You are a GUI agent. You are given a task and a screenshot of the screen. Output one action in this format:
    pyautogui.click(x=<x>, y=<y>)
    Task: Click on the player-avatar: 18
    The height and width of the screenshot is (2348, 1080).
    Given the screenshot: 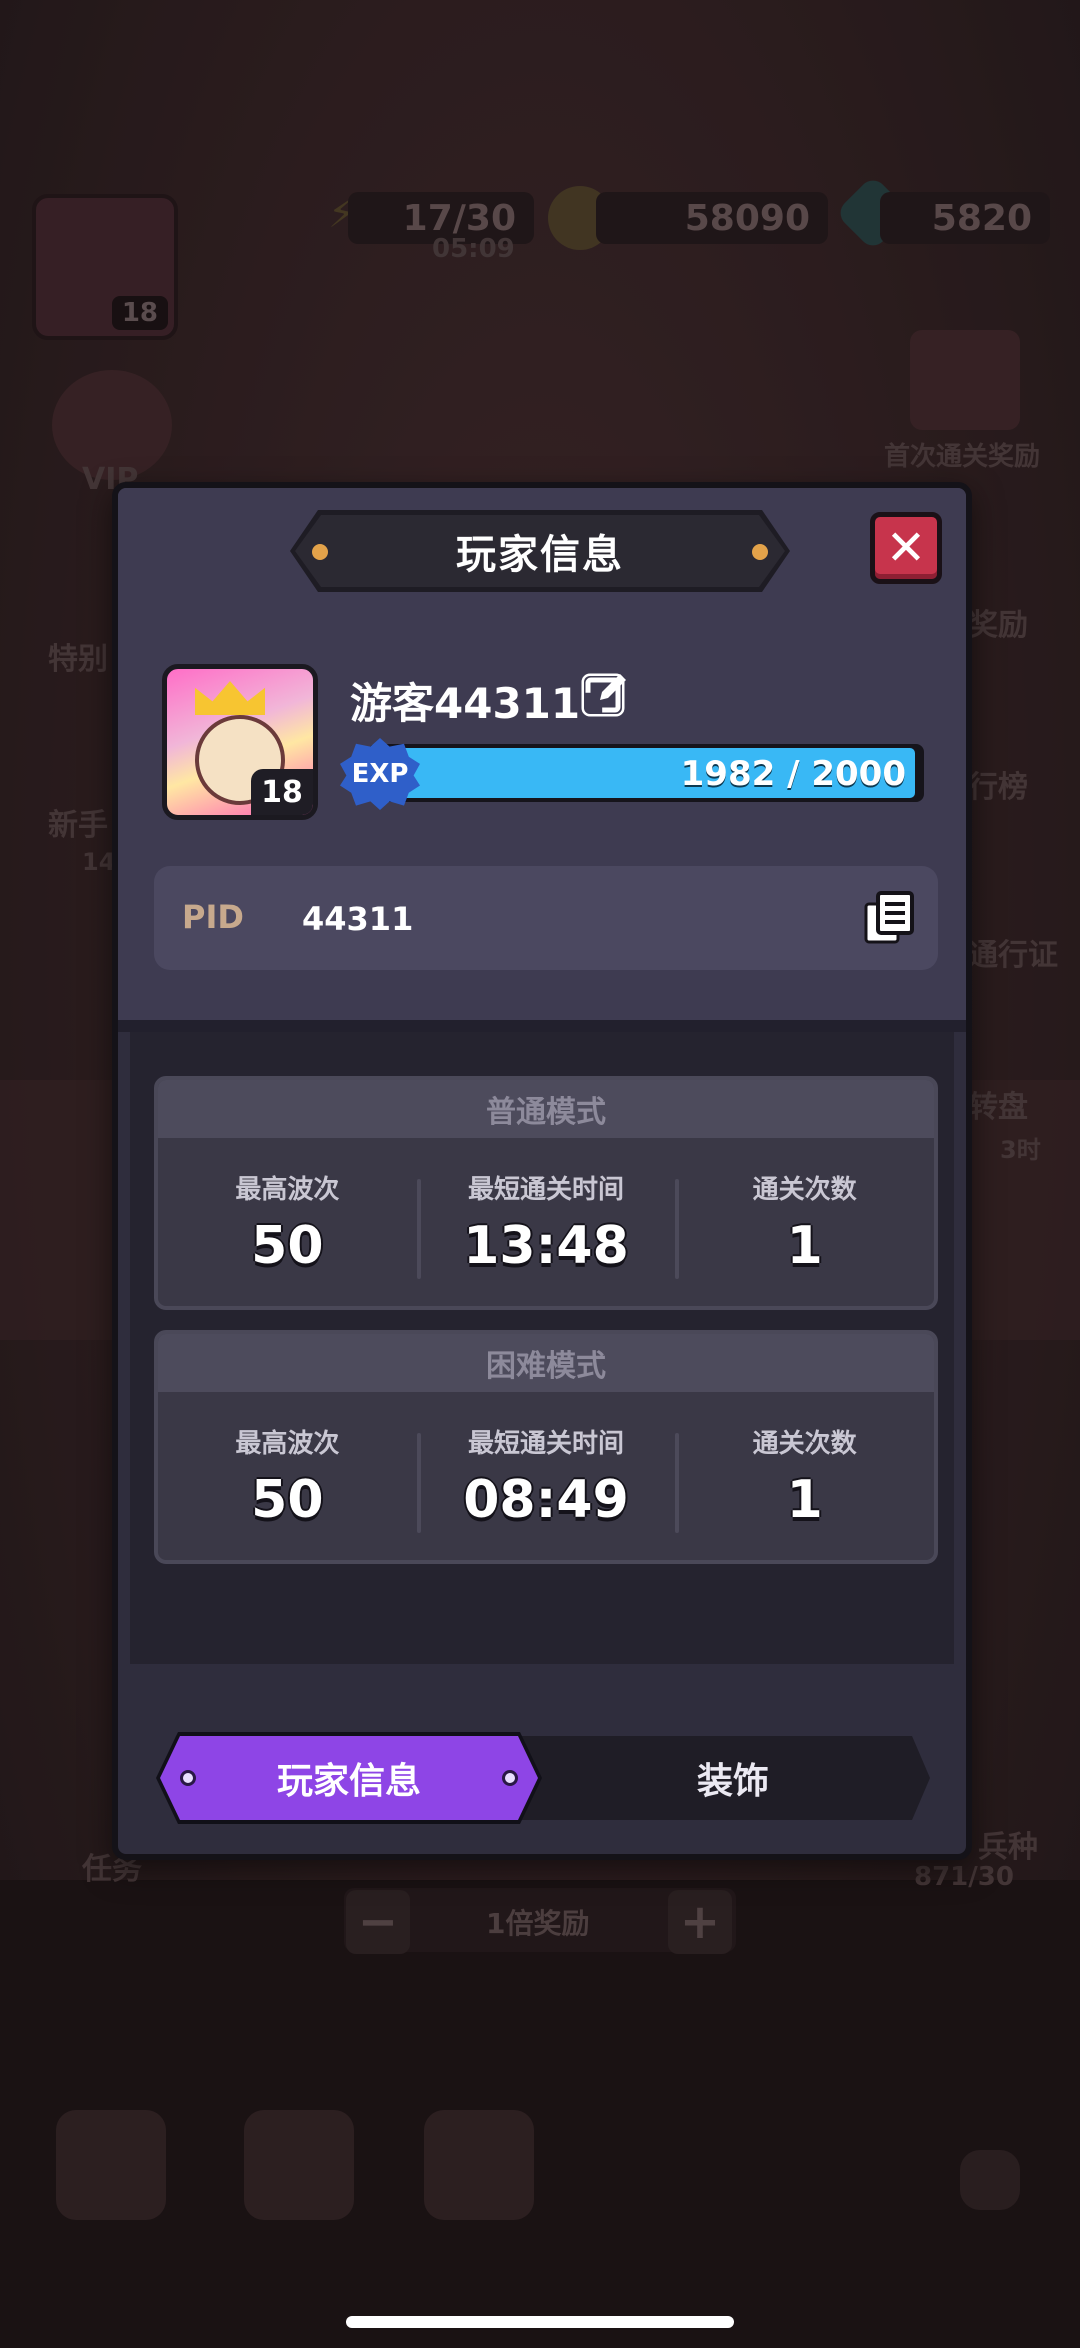 What is the action you would take?
    pyautogui.click(x=240, y=742)
    